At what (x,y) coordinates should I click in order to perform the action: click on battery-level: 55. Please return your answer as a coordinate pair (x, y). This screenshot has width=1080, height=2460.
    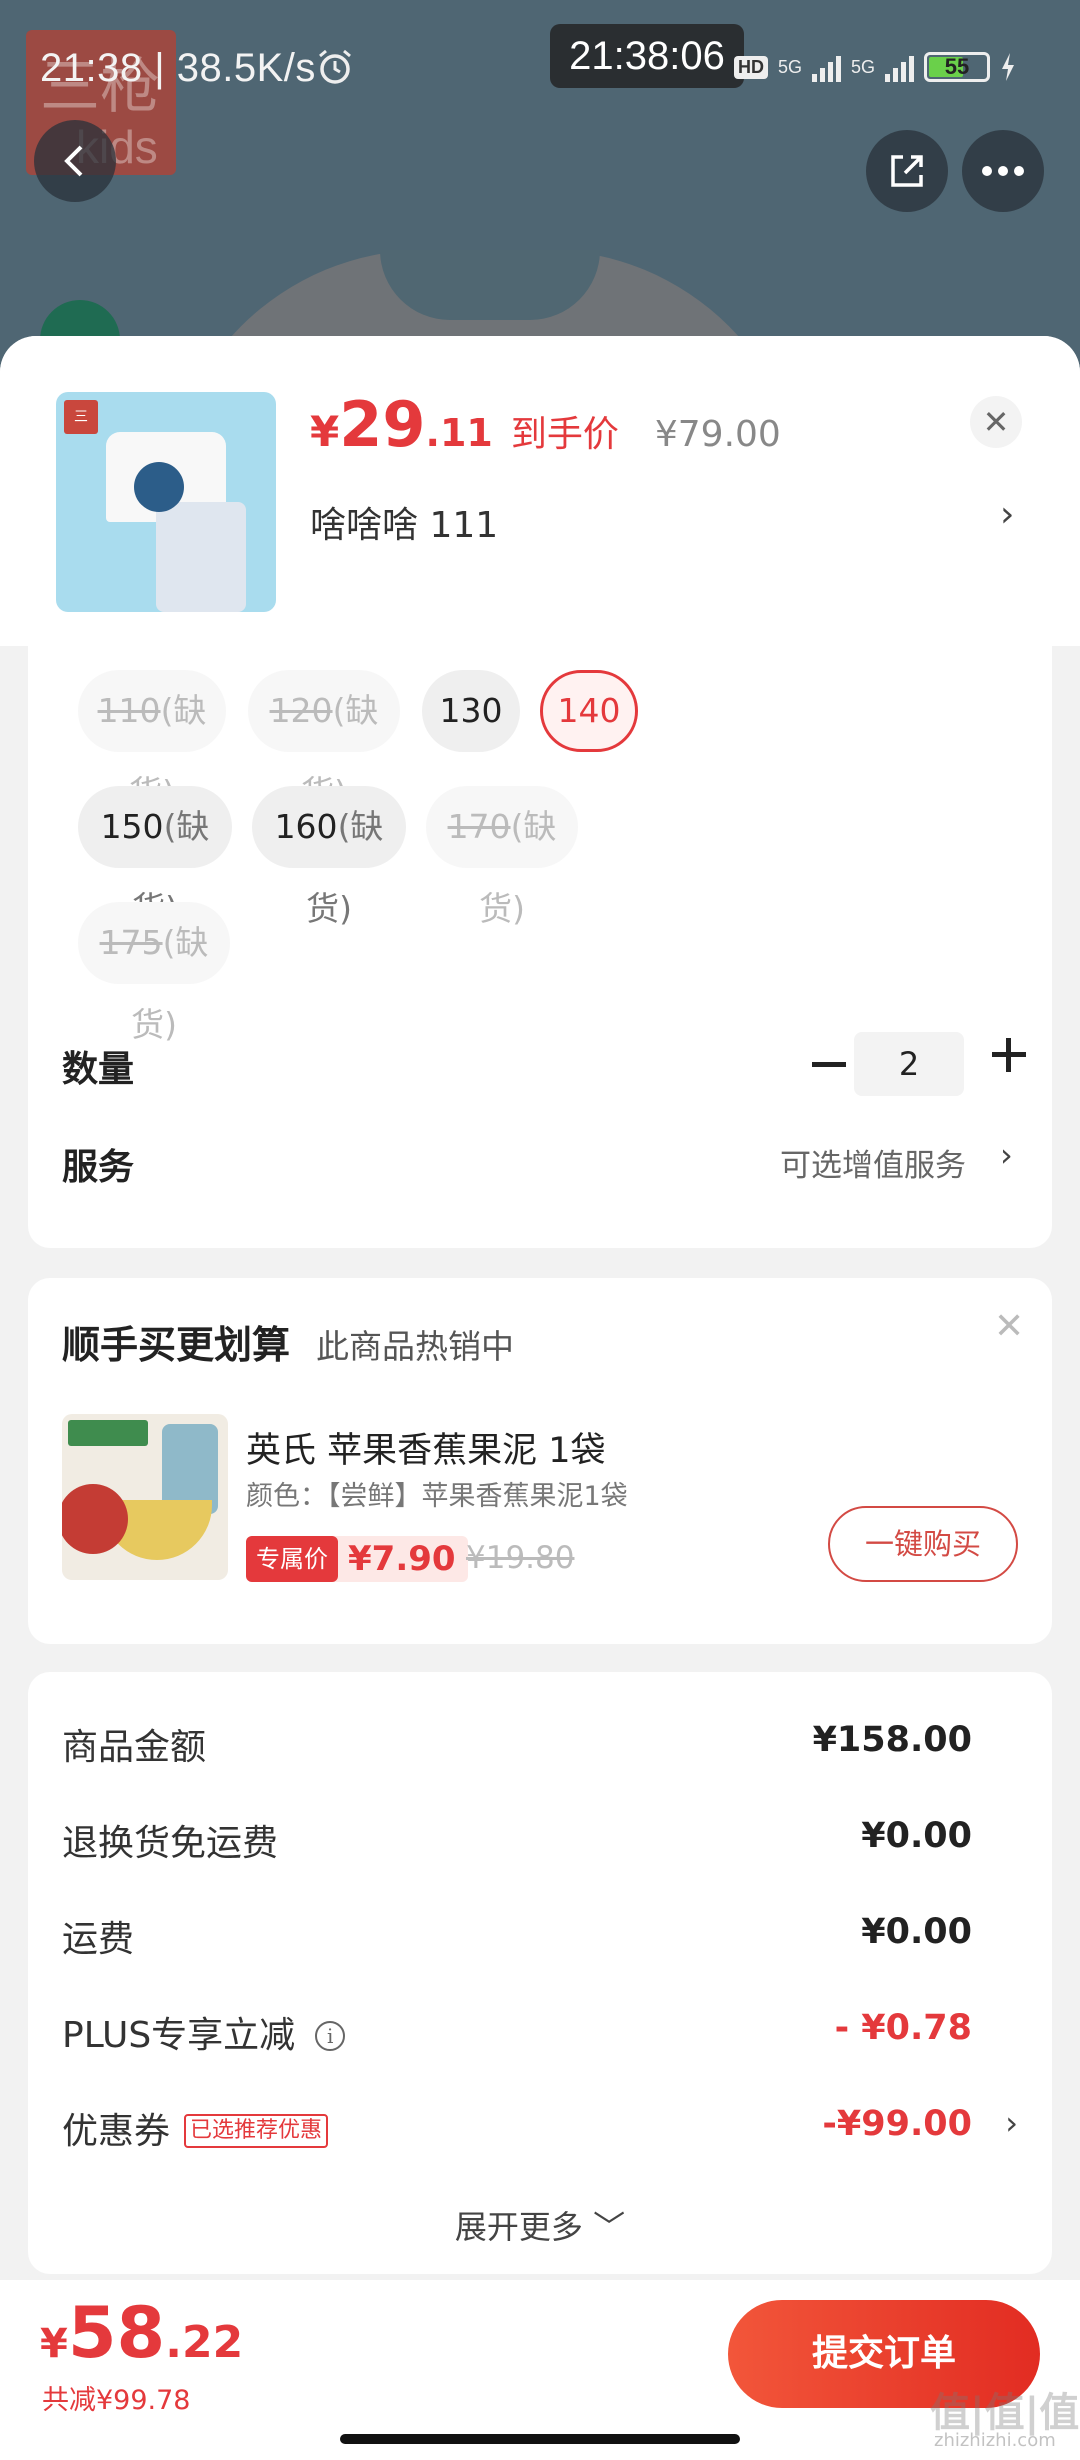
    Looking at the image, I should click on (957, 66).